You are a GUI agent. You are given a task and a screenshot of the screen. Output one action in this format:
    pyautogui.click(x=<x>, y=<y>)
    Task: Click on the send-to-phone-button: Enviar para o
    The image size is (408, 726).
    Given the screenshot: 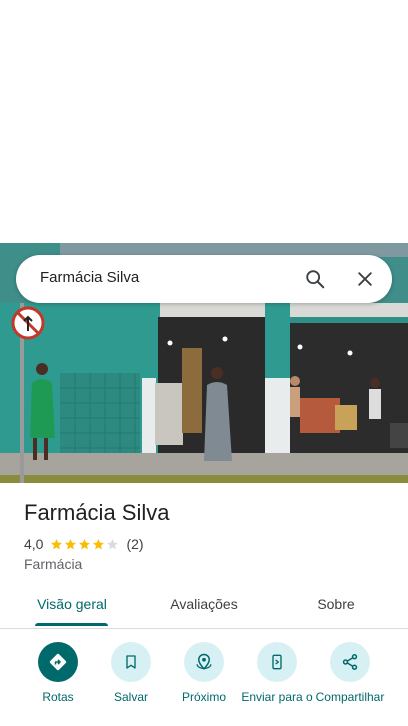 What is the action you would take?
    pyautogui.click(x=277, y=680)
    